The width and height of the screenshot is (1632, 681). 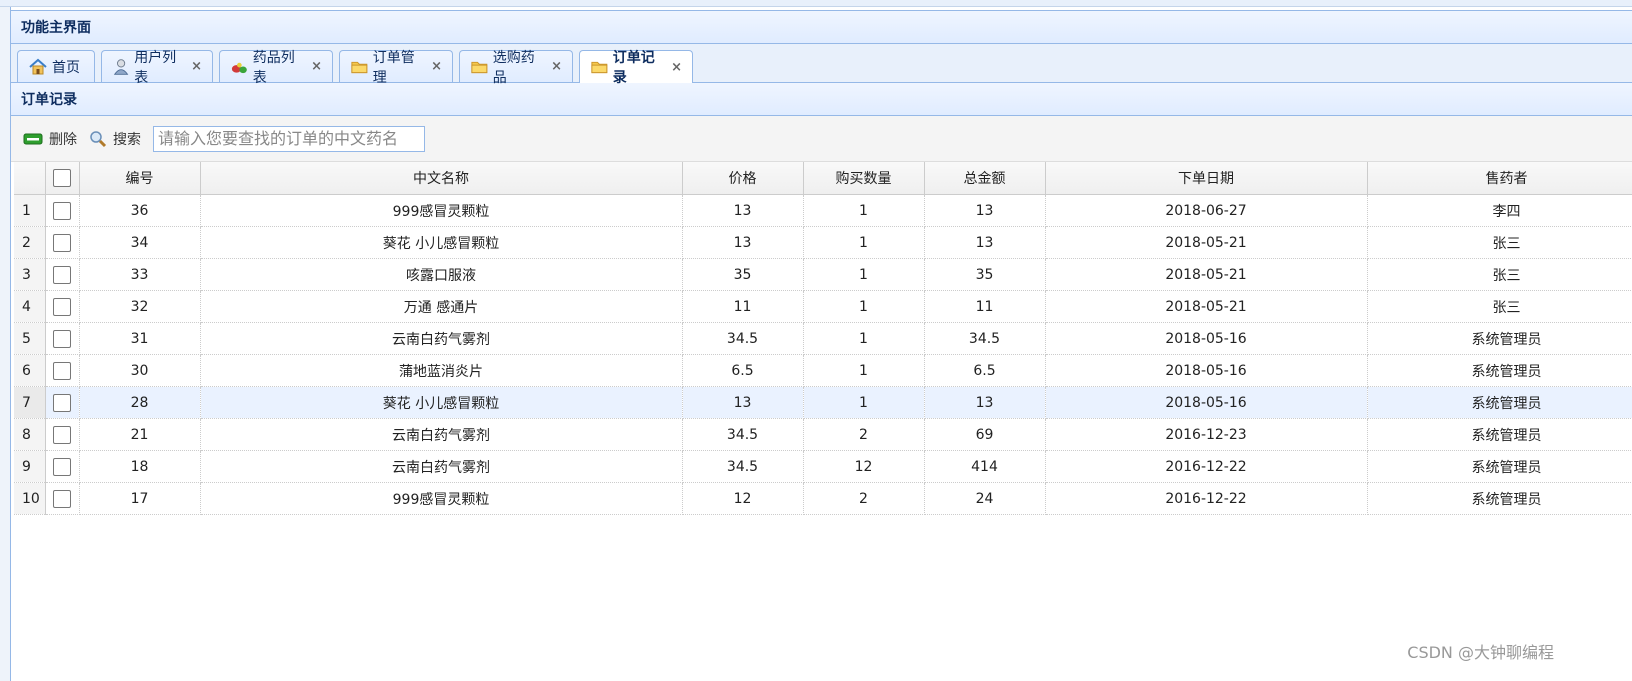 What do you see at coordinates (441, 242) in the screenshot?
I see `cell-name: 葵花 小儿感冒颗粒` at bounding box center [441, 242].